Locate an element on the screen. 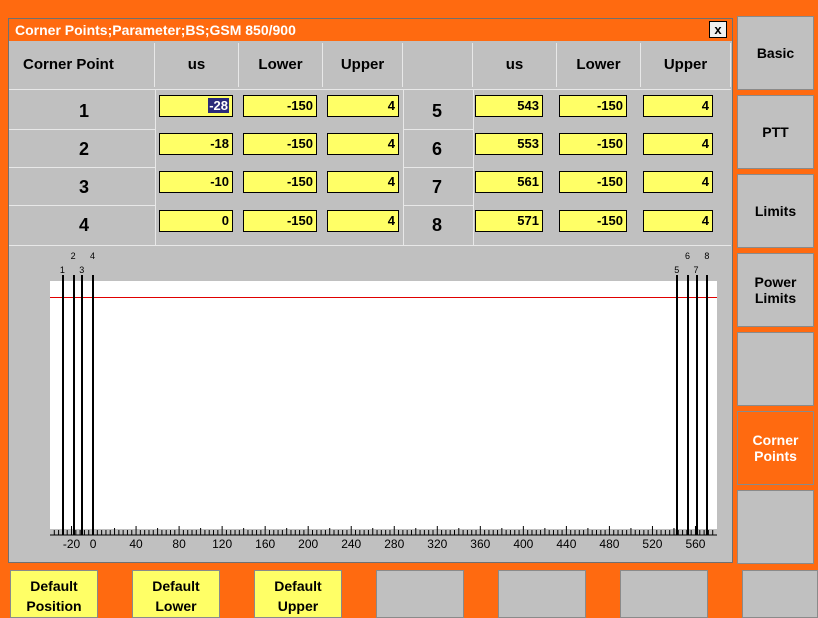 Image resolution: width=818 pixels, height=618 pixels. us-input-cp3: -10 is located at coordinates (196, 182).